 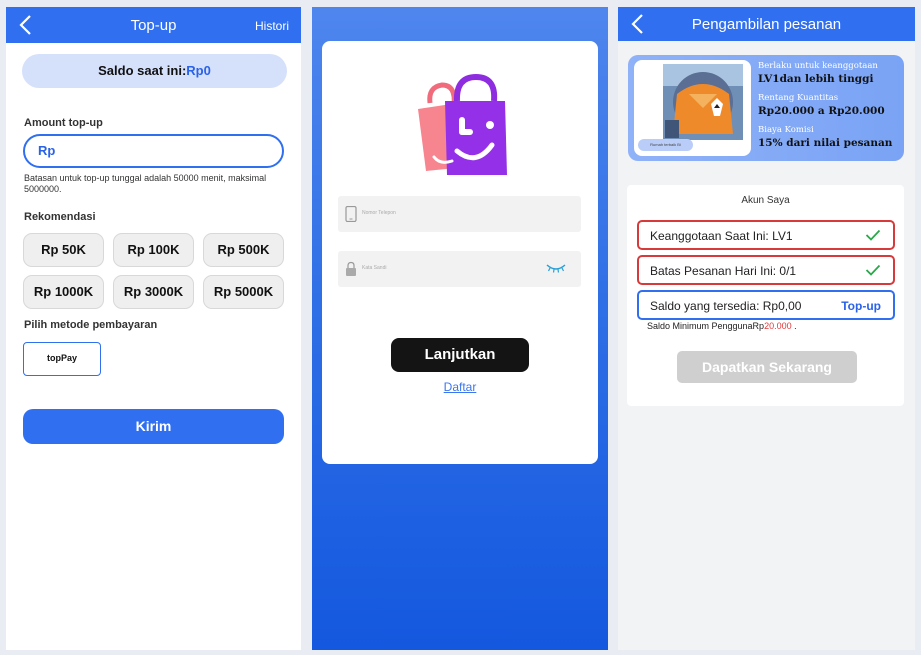 I want to click on amount-option-button: Rp 5000K, so click(x=243, y=292).